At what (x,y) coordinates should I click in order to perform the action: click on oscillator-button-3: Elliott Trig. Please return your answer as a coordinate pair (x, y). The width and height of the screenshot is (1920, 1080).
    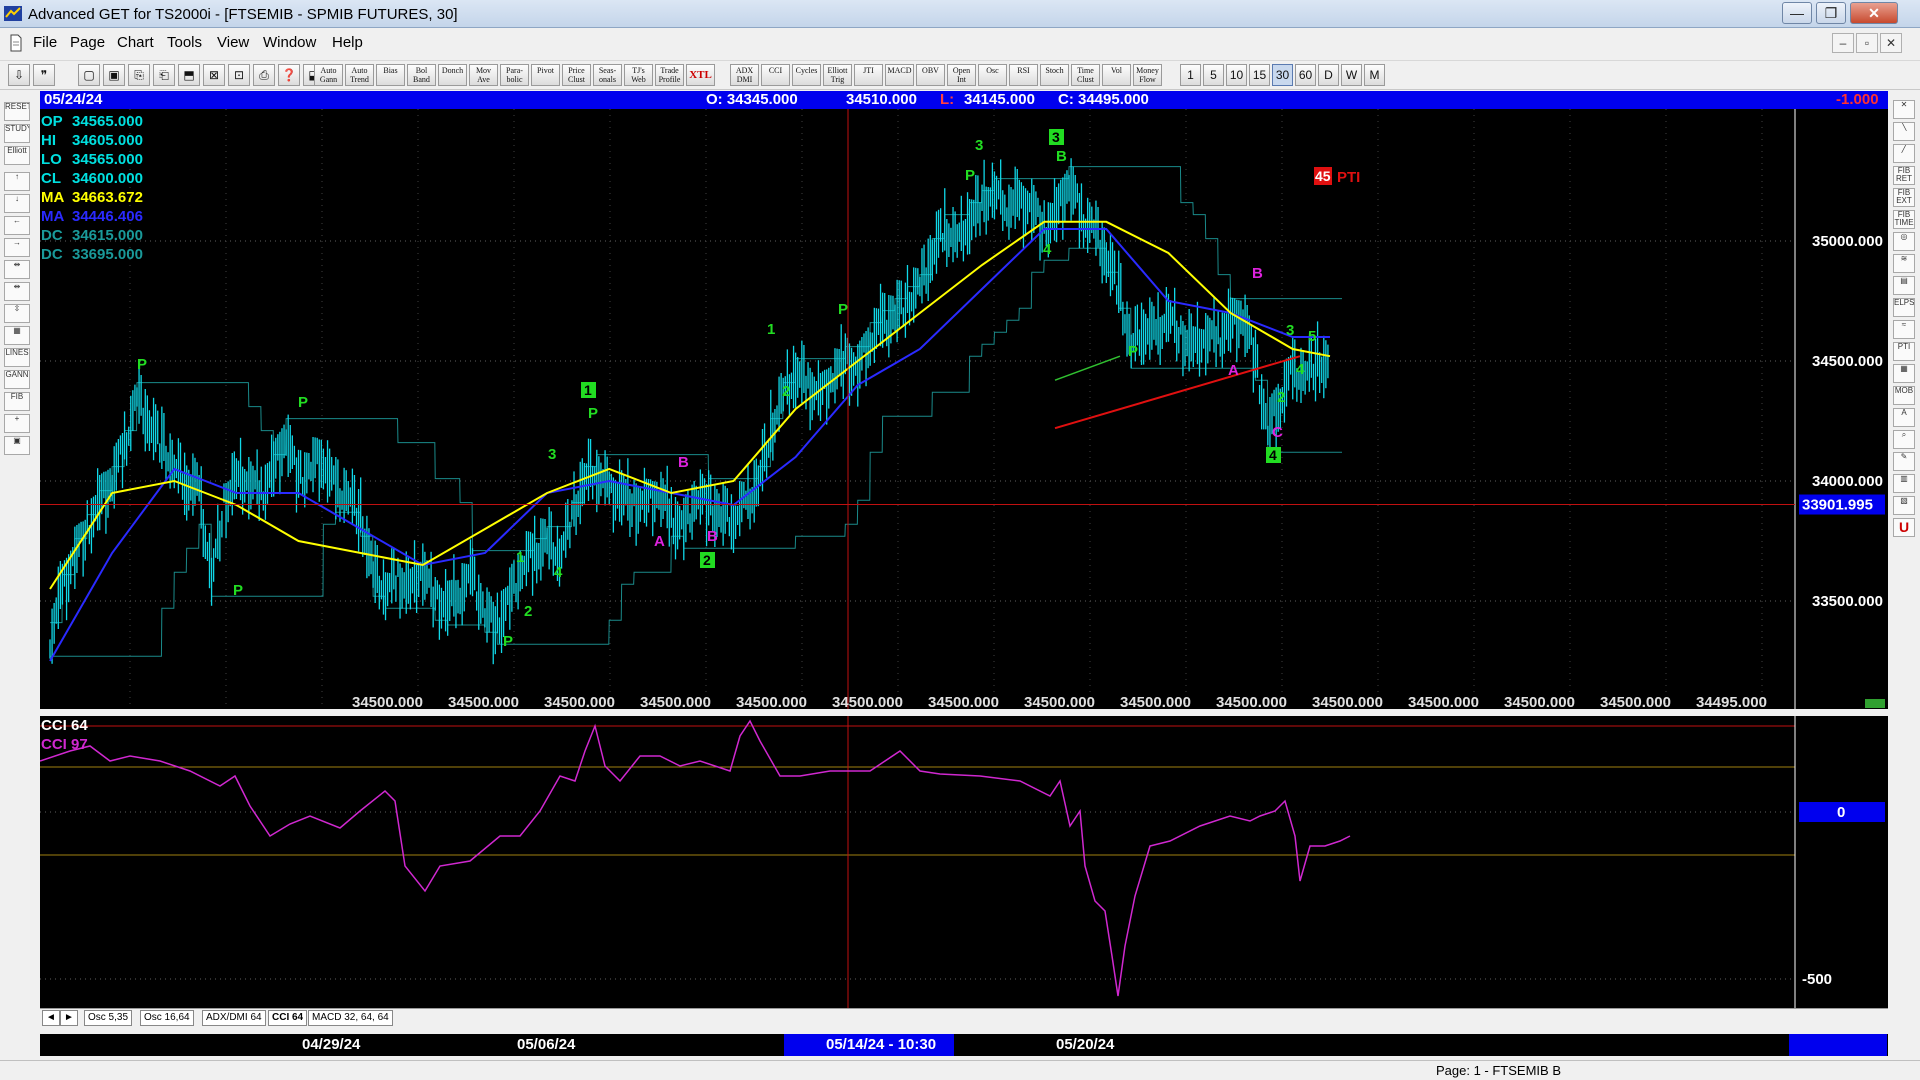
    Looking at the image, I should click on (837, 75).